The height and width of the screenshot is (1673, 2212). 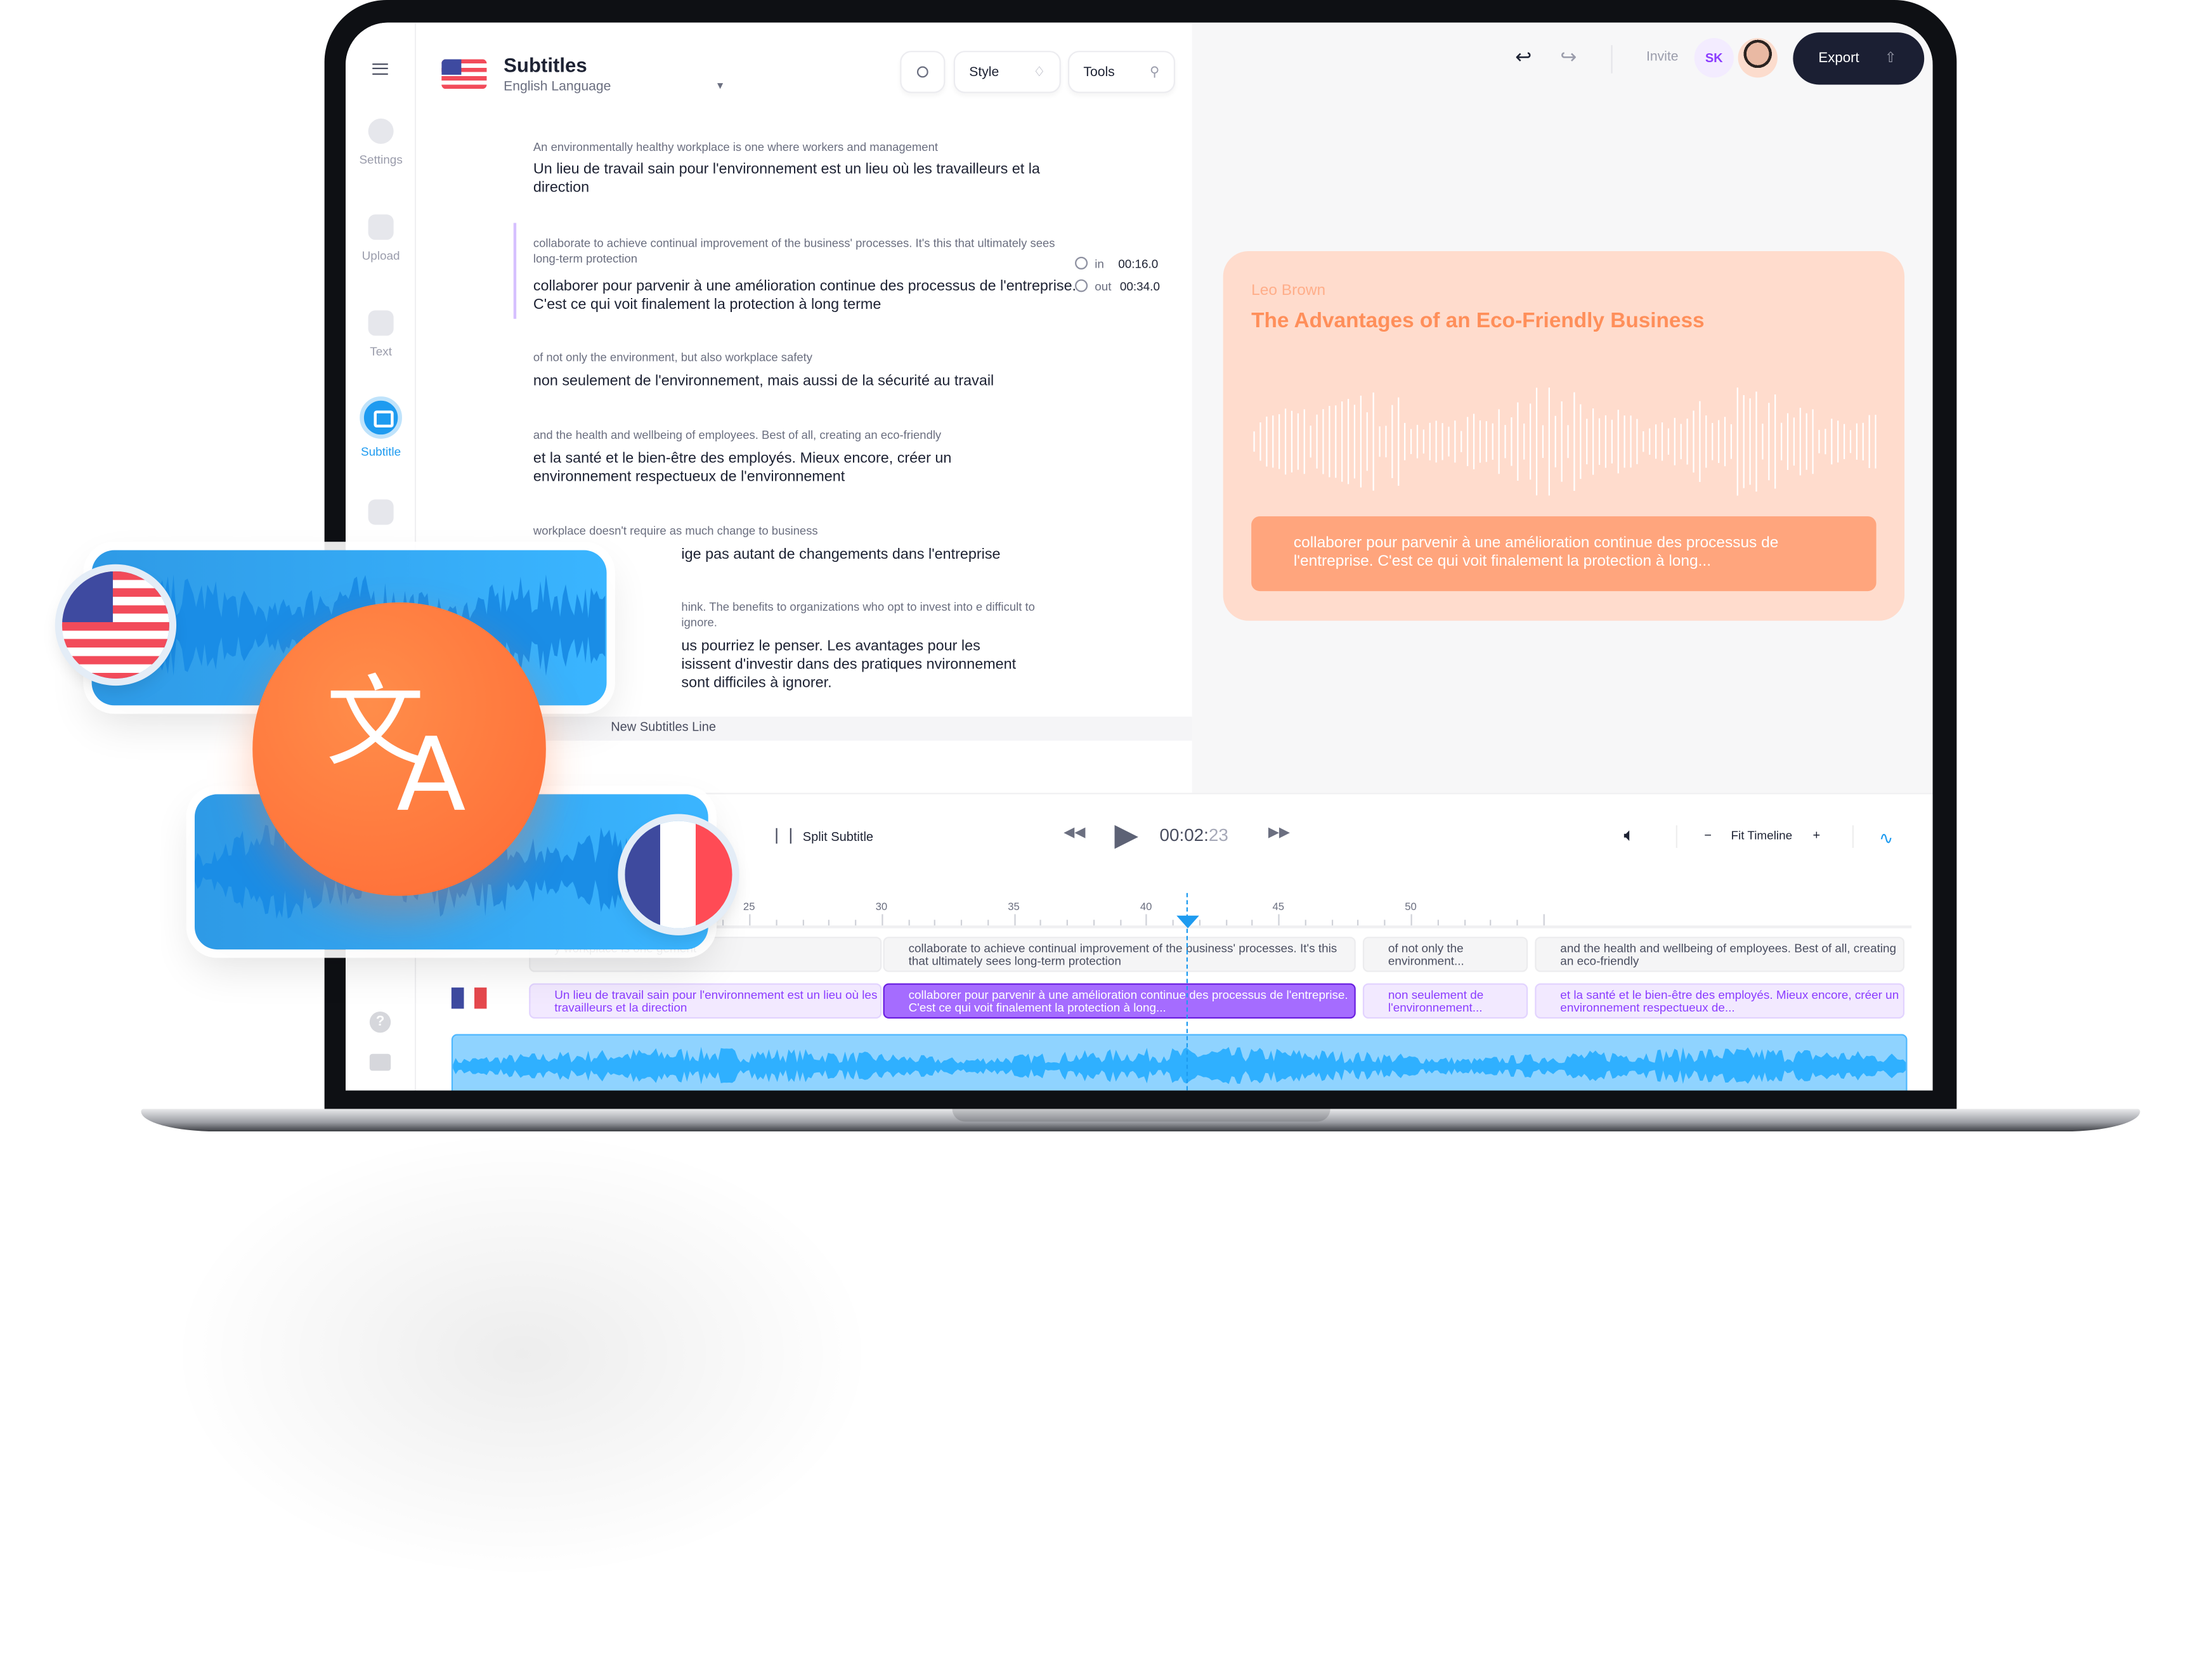 I want to click on split-subtitle-button: Split Subtitle, so click(x=825, y=836).